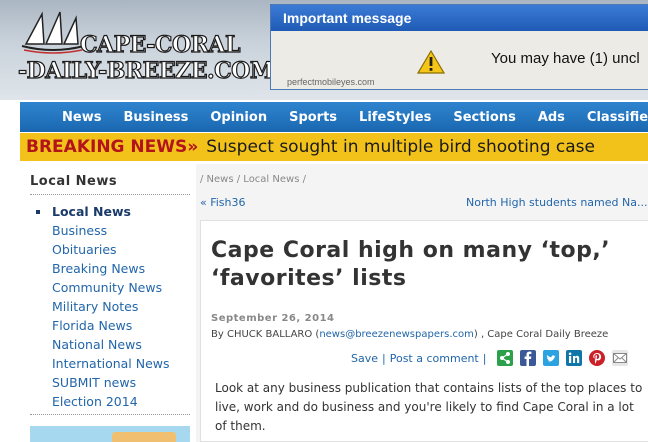 This screenshot has width=648, height=442. I want to click on sidebar-title: Local News, so click(74, 181).